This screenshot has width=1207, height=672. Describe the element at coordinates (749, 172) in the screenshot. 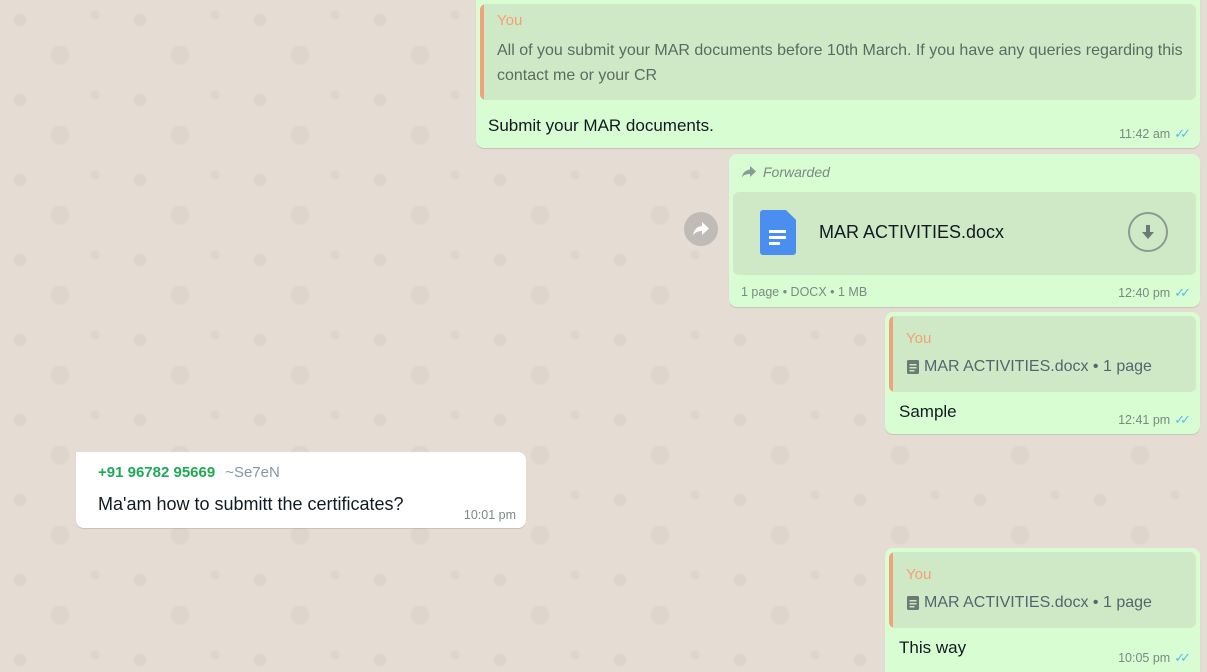

I see `forward-arrow-icon` at that location.